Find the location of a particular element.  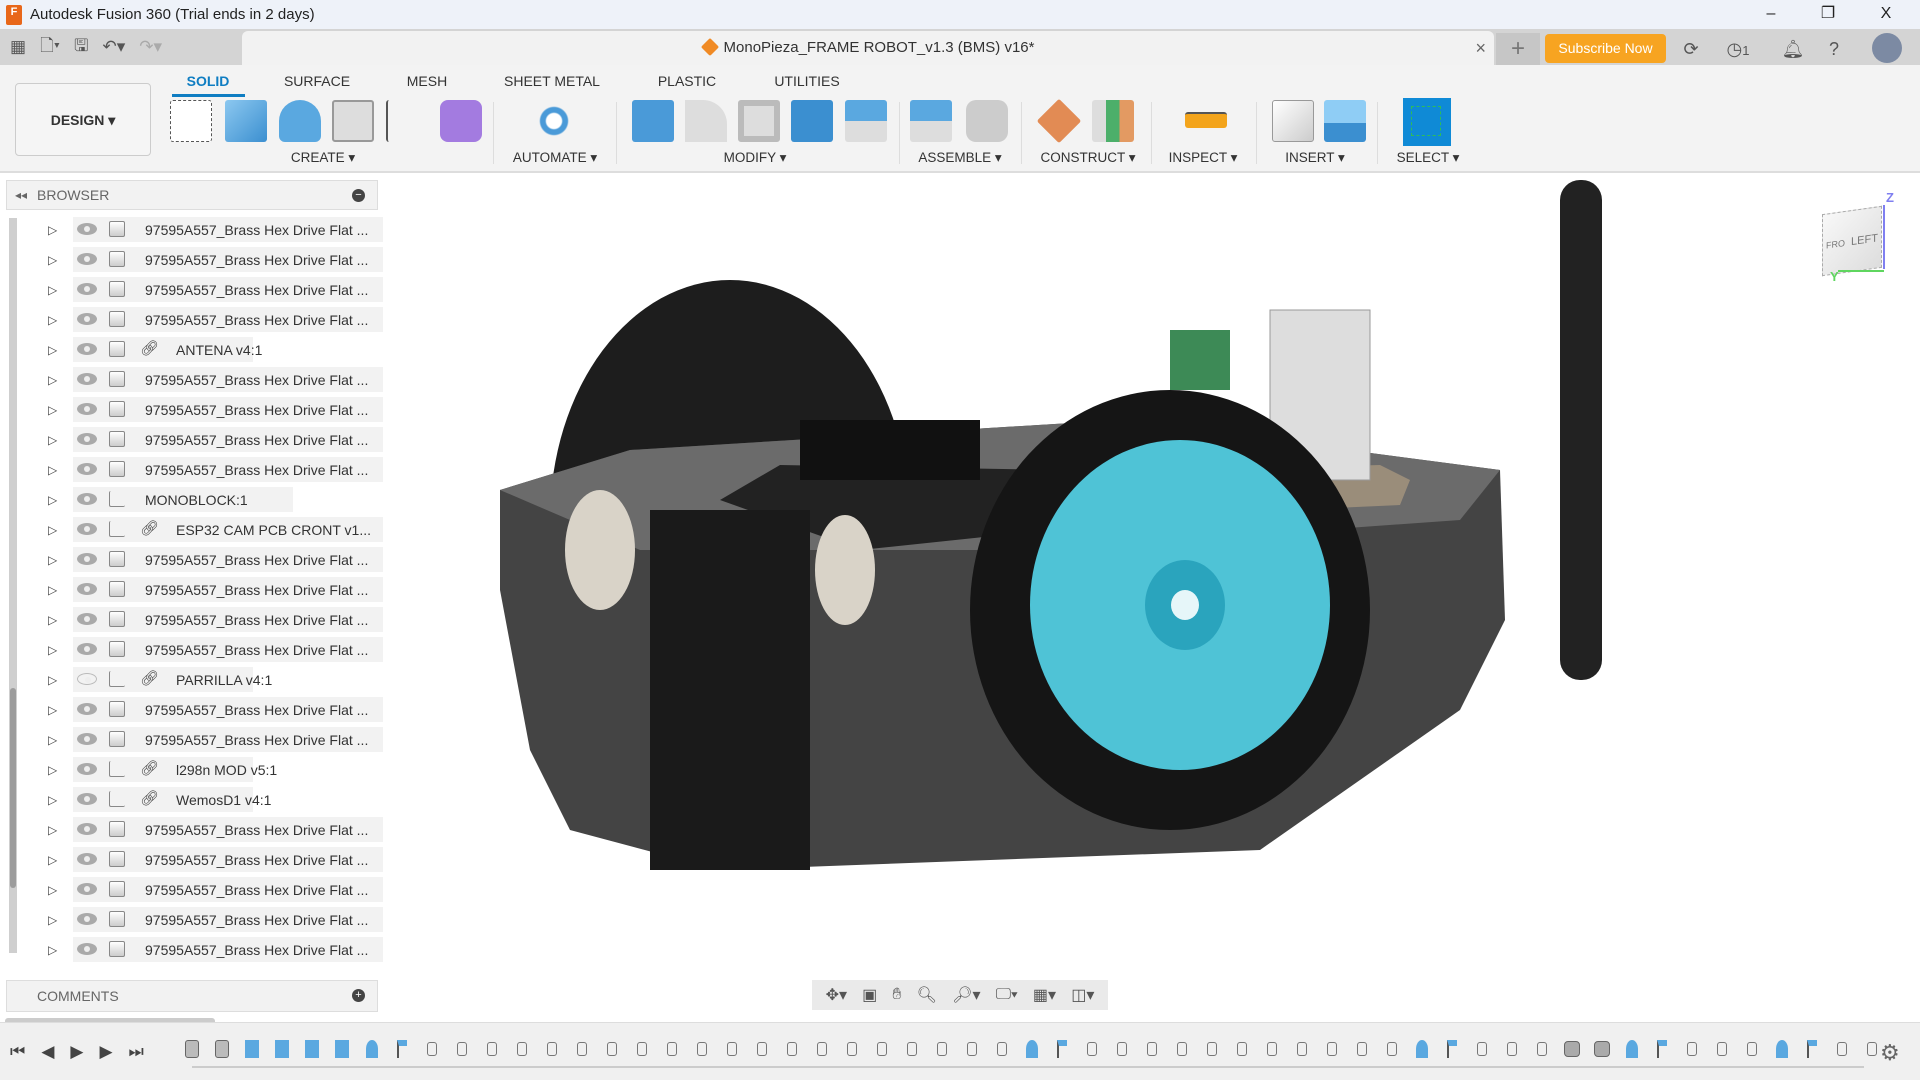

inspect-menu: INSPECT ▾ is located at coordinates (1203, 158).